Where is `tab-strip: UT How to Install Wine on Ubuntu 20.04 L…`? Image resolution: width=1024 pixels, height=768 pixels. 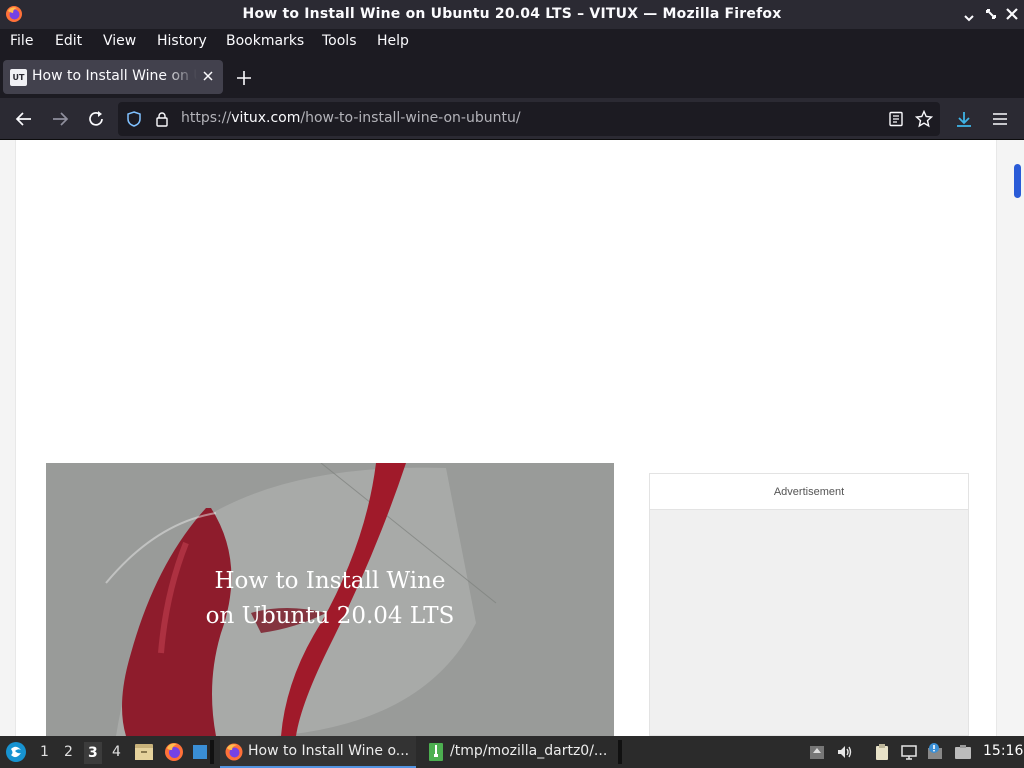 tab-strip: UT How to Install Wine on Ubuntu 20.04 L… is located at coordinates (512, 76).